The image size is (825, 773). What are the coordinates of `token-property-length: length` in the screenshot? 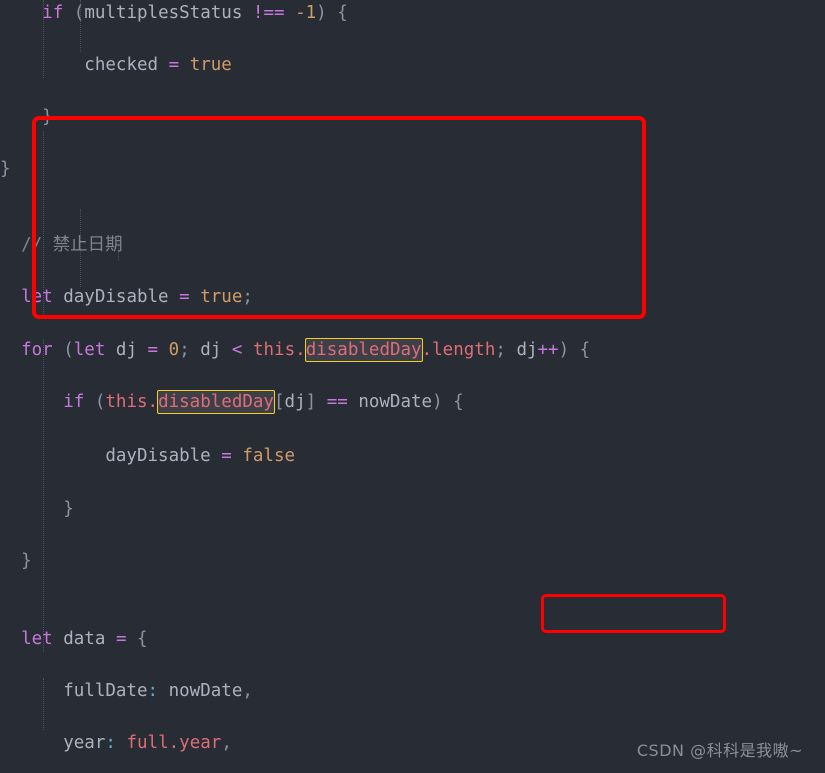 It's located at (464, 349).